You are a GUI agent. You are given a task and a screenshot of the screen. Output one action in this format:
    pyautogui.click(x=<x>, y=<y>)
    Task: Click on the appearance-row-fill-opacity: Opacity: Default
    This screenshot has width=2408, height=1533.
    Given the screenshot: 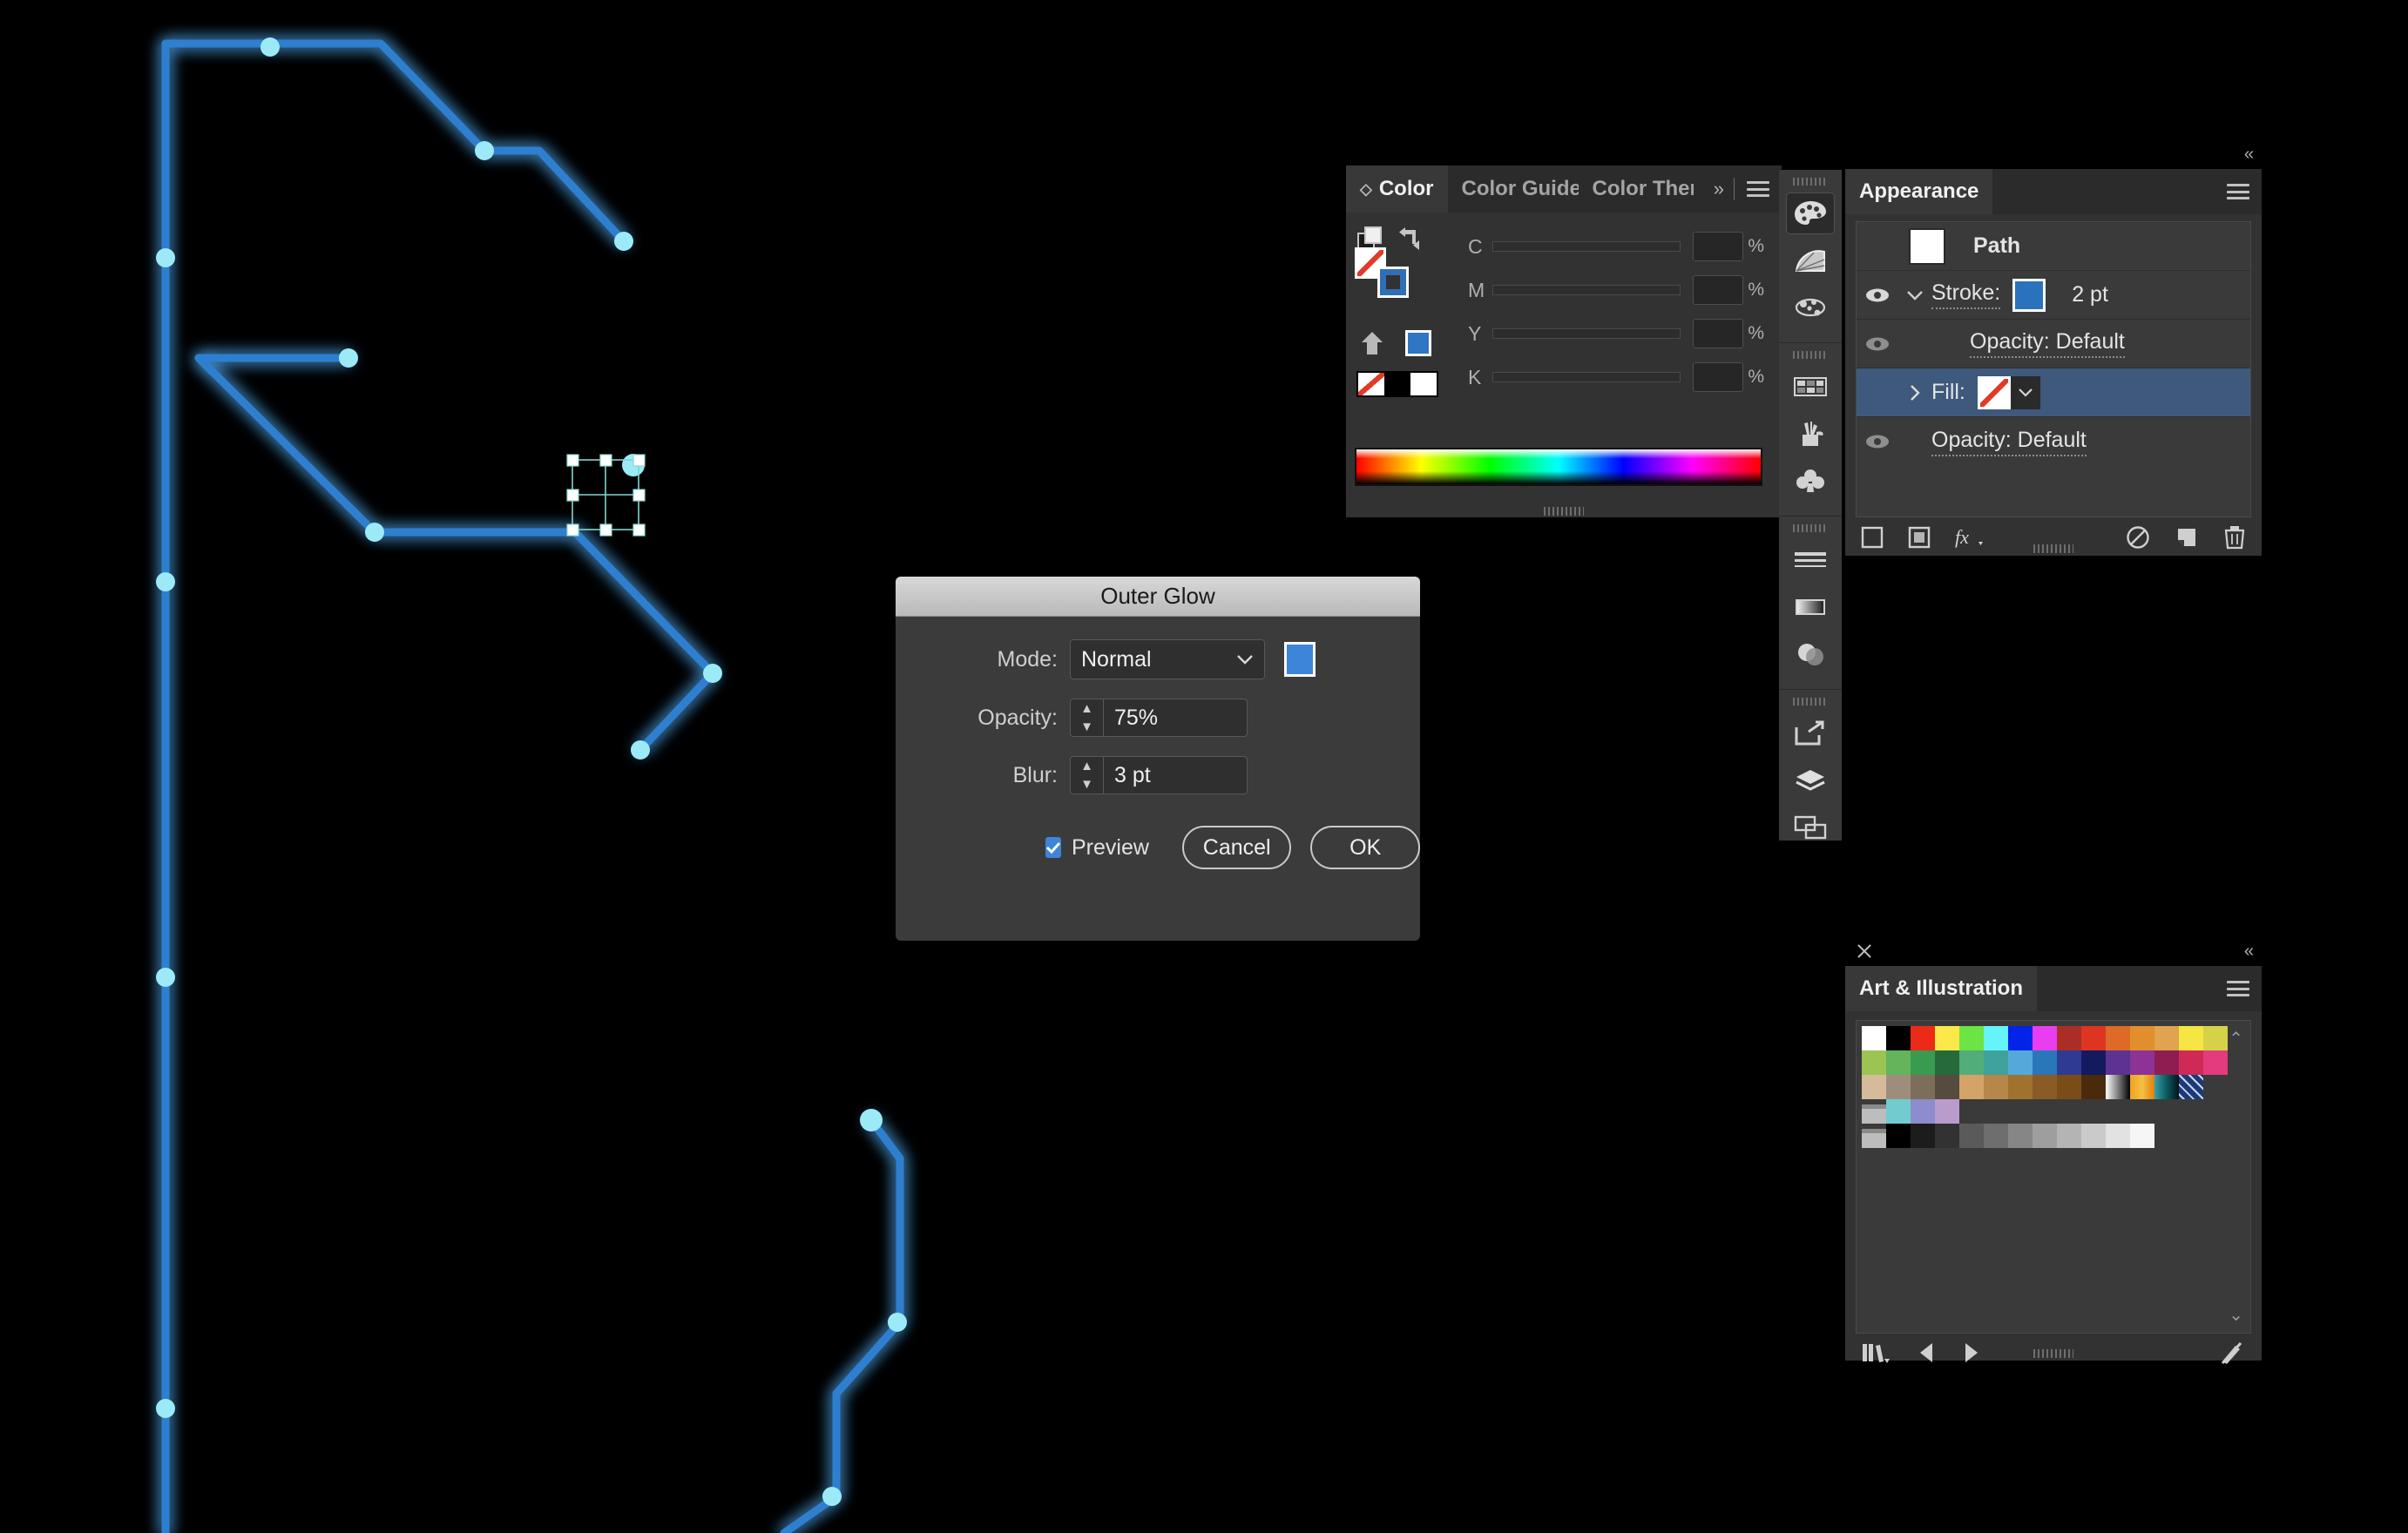 What is the action you would take?
    pyautogui.click(x=2053, y=441)
    